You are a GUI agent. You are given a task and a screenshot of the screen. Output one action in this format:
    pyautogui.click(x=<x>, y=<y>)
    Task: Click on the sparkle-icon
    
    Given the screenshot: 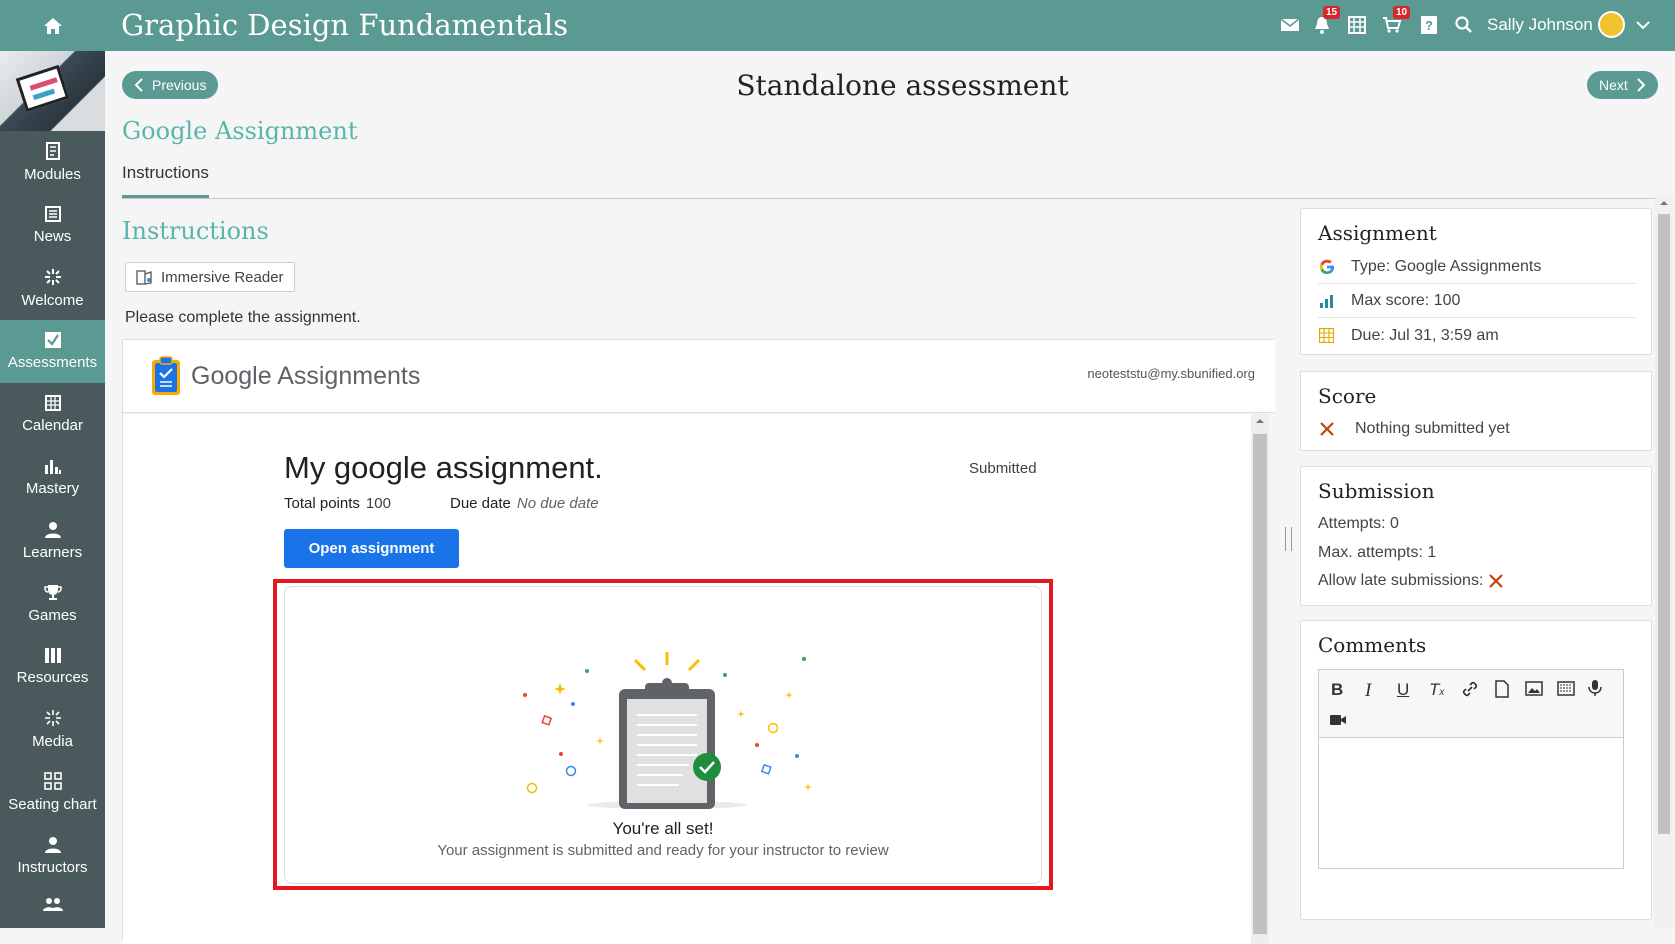 What is the action you would take?
    pyautogui.click(x=52, y=277)
    